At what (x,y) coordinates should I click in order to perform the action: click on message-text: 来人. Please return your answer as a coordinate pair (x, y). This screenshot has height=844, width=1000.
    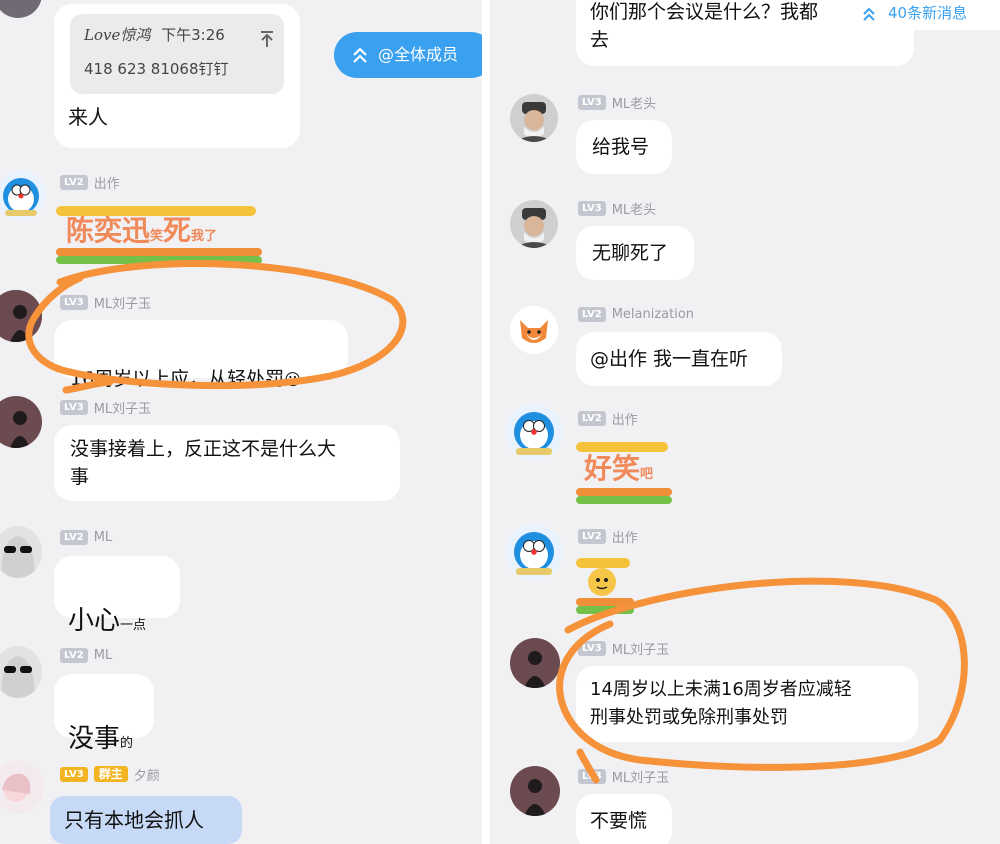
    Looking at the image, I should click on (88, 117).